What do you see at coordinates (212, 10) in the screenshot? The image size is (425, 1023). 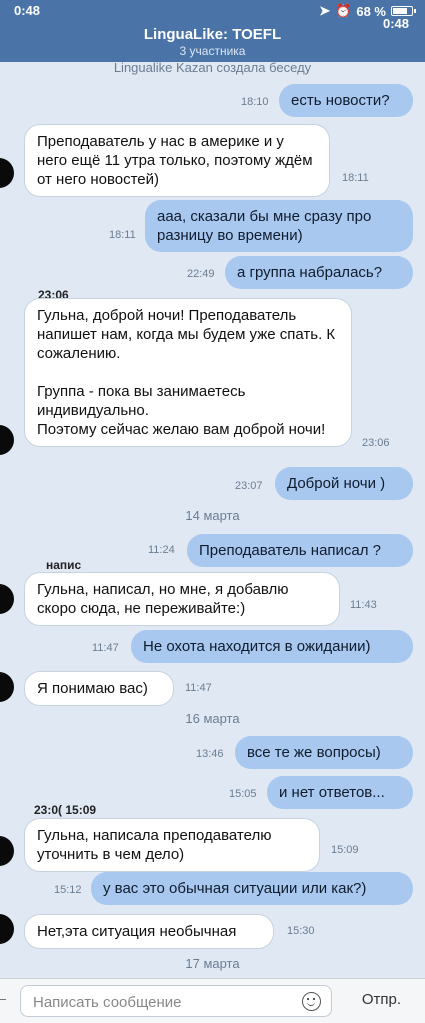 I see `status-bar: 0:48 ➤ ⏰ 68 %` at bounding box center [212, 10].